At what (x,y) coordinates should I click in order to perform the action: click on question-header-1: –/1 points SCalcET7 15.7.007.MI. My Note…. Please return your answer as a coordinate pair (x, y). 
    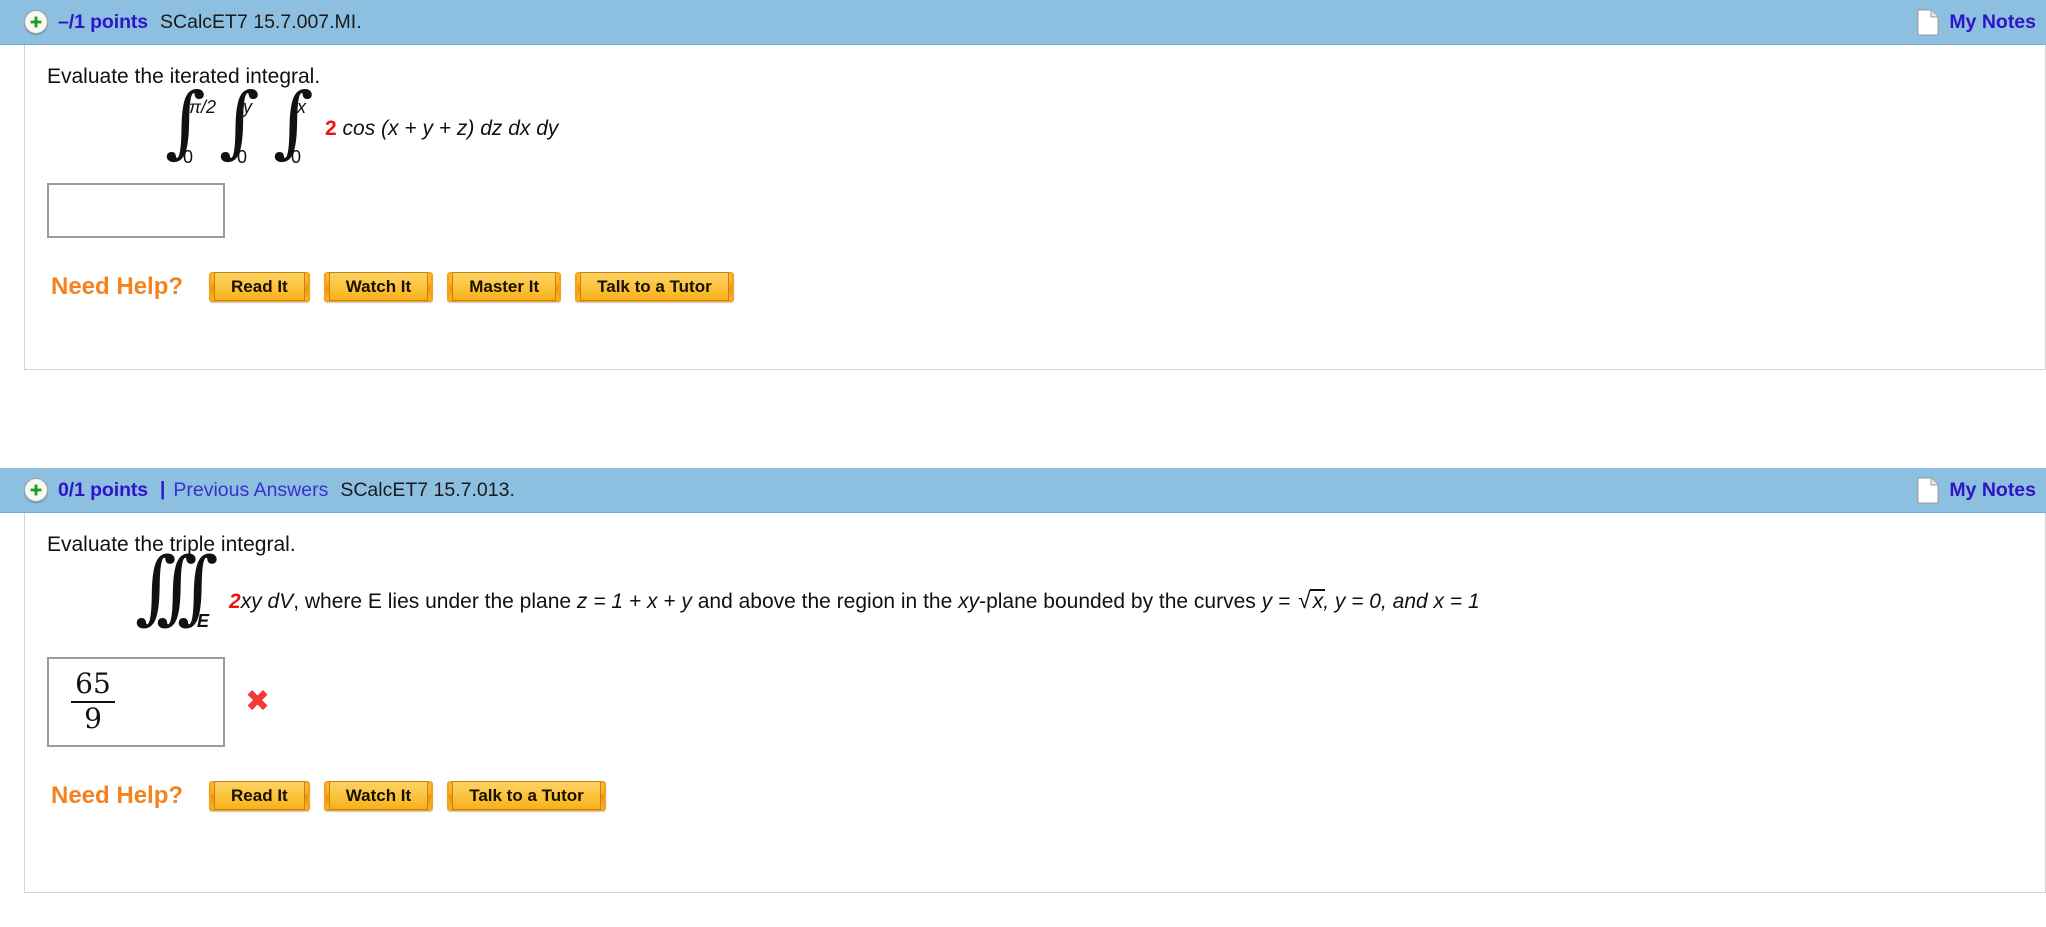
    Looking at the image, I should click on (1023, 22).